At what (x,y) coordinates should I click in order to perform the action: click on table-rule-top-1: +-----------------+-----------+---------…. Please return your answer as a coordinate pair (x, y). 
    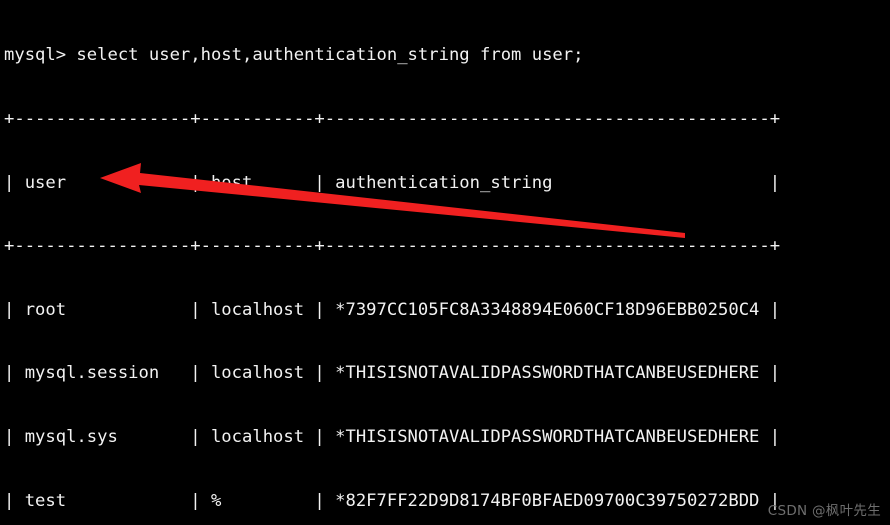
    Looking at the image, I should click on (392, 119).